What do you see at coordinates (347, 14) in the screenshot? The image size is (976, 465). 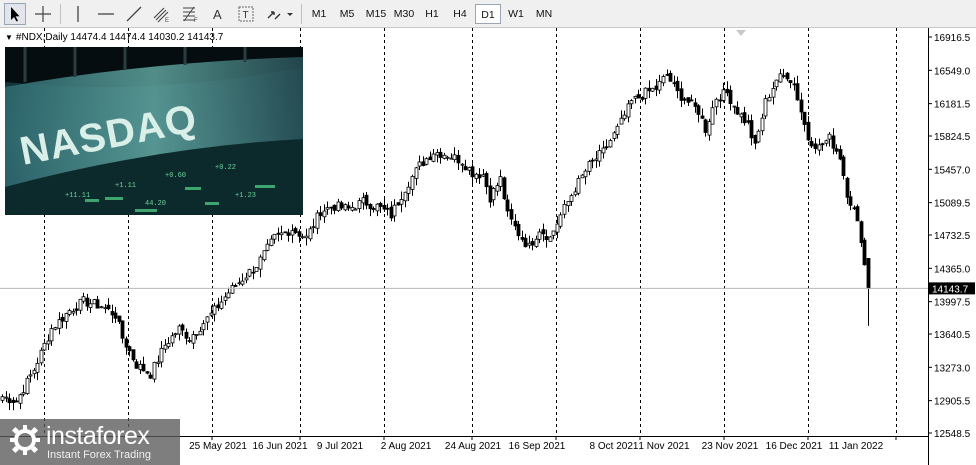 I see `timeframe-m5: M5` at bounding box center [347, 14].